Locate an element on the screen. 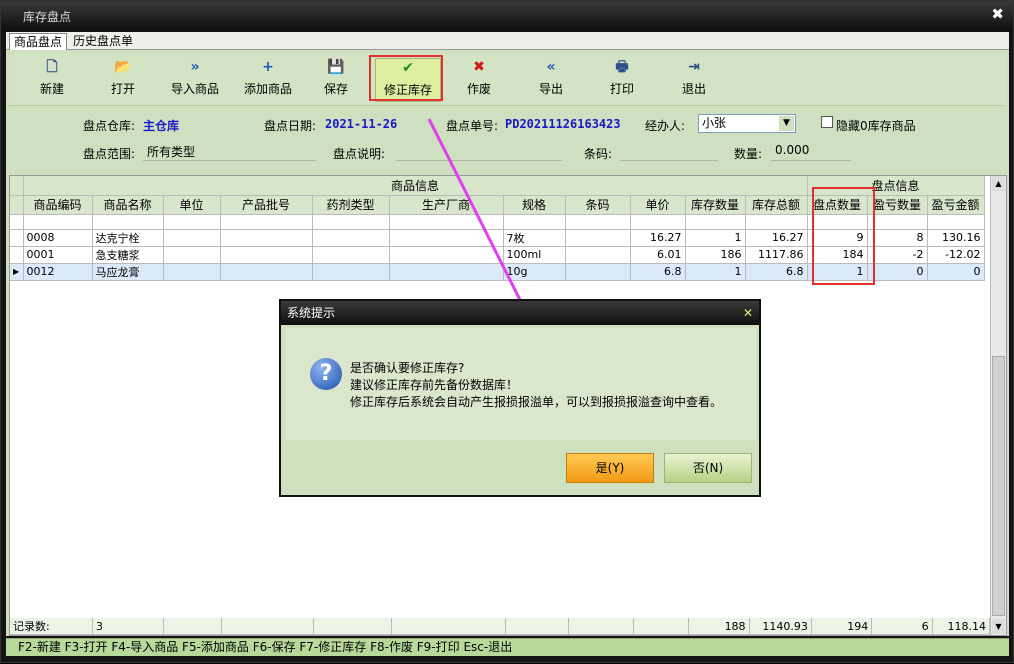 The width and height of the screenshot is (1014, 664). dialog-title-bar: 系统提示 ✕ is located at coordinates (520, 313).